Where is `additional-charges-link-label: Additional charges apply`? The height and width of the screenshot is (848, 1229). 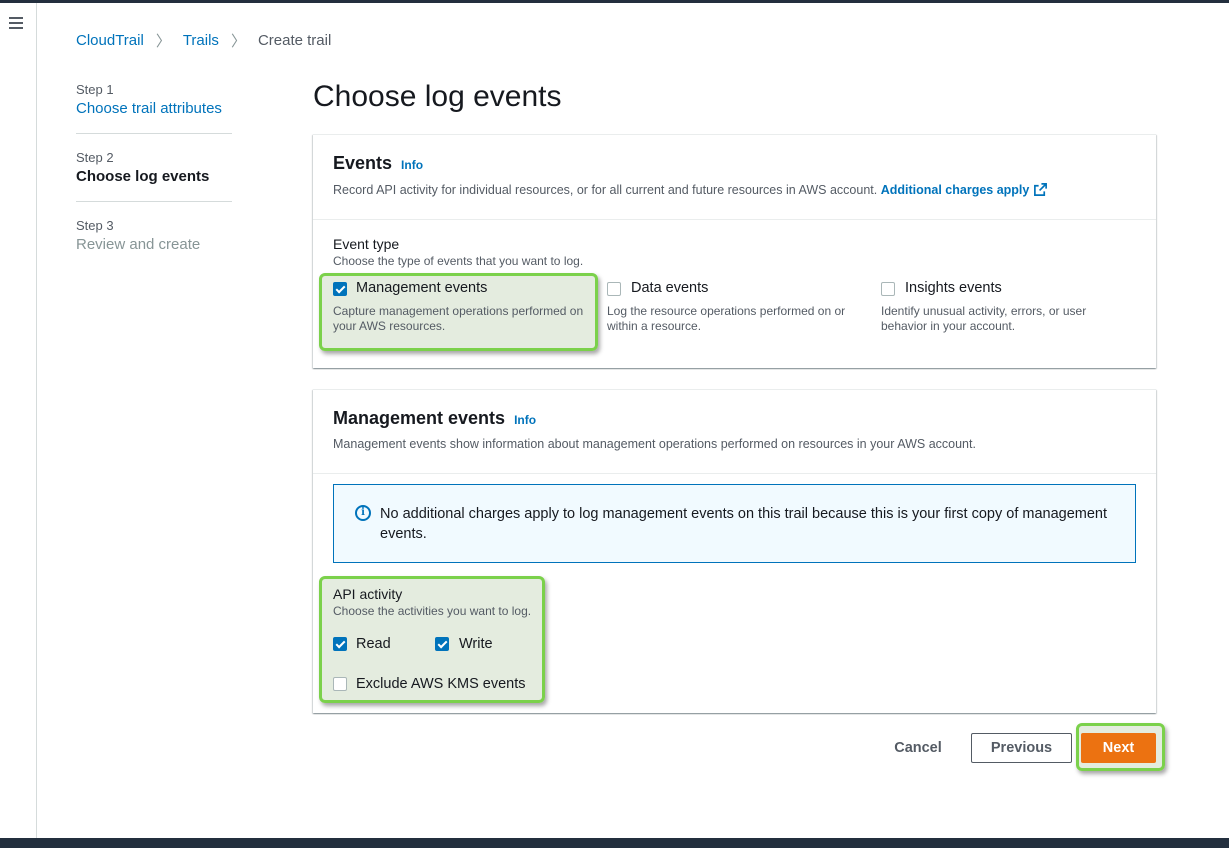 additional-charges-link-label: Additional charges apply is located at coordinates (955, 190).